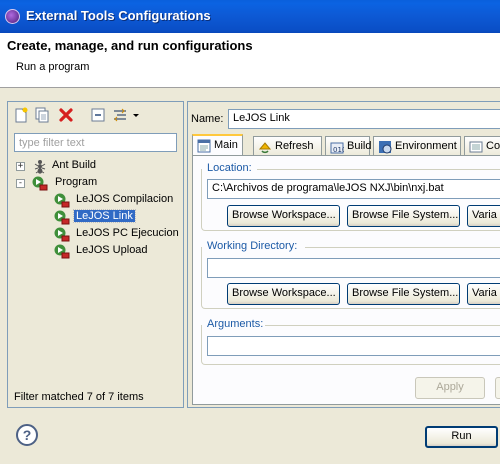 The height and width of the screenshot is (464, 500). What do you see at coordinates (364, 119) in the screenshot?
I see `name-field: LeJOS Link` at bounding box center [364, 119].